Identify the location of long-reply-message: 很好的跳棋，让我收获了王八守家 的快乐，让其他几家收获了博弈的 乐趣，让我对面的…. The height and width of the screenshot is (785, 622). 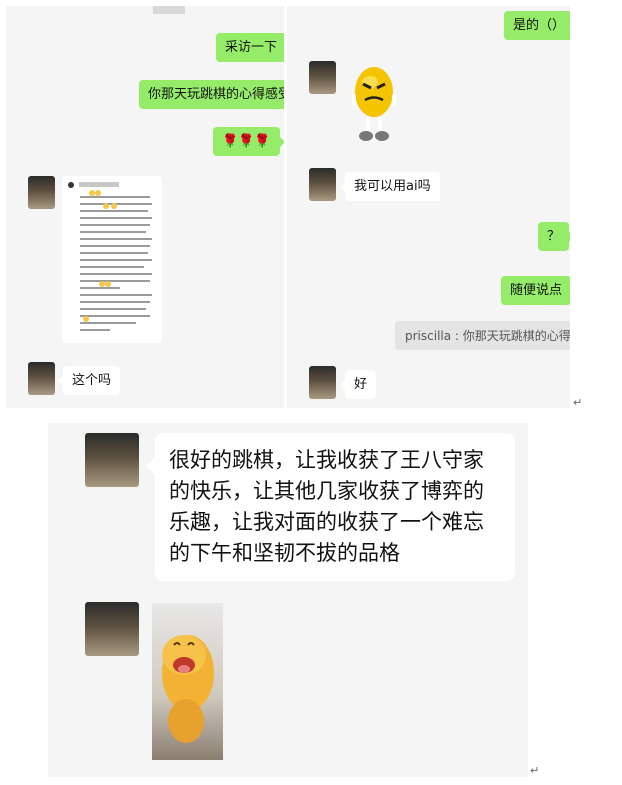
(330, 507).